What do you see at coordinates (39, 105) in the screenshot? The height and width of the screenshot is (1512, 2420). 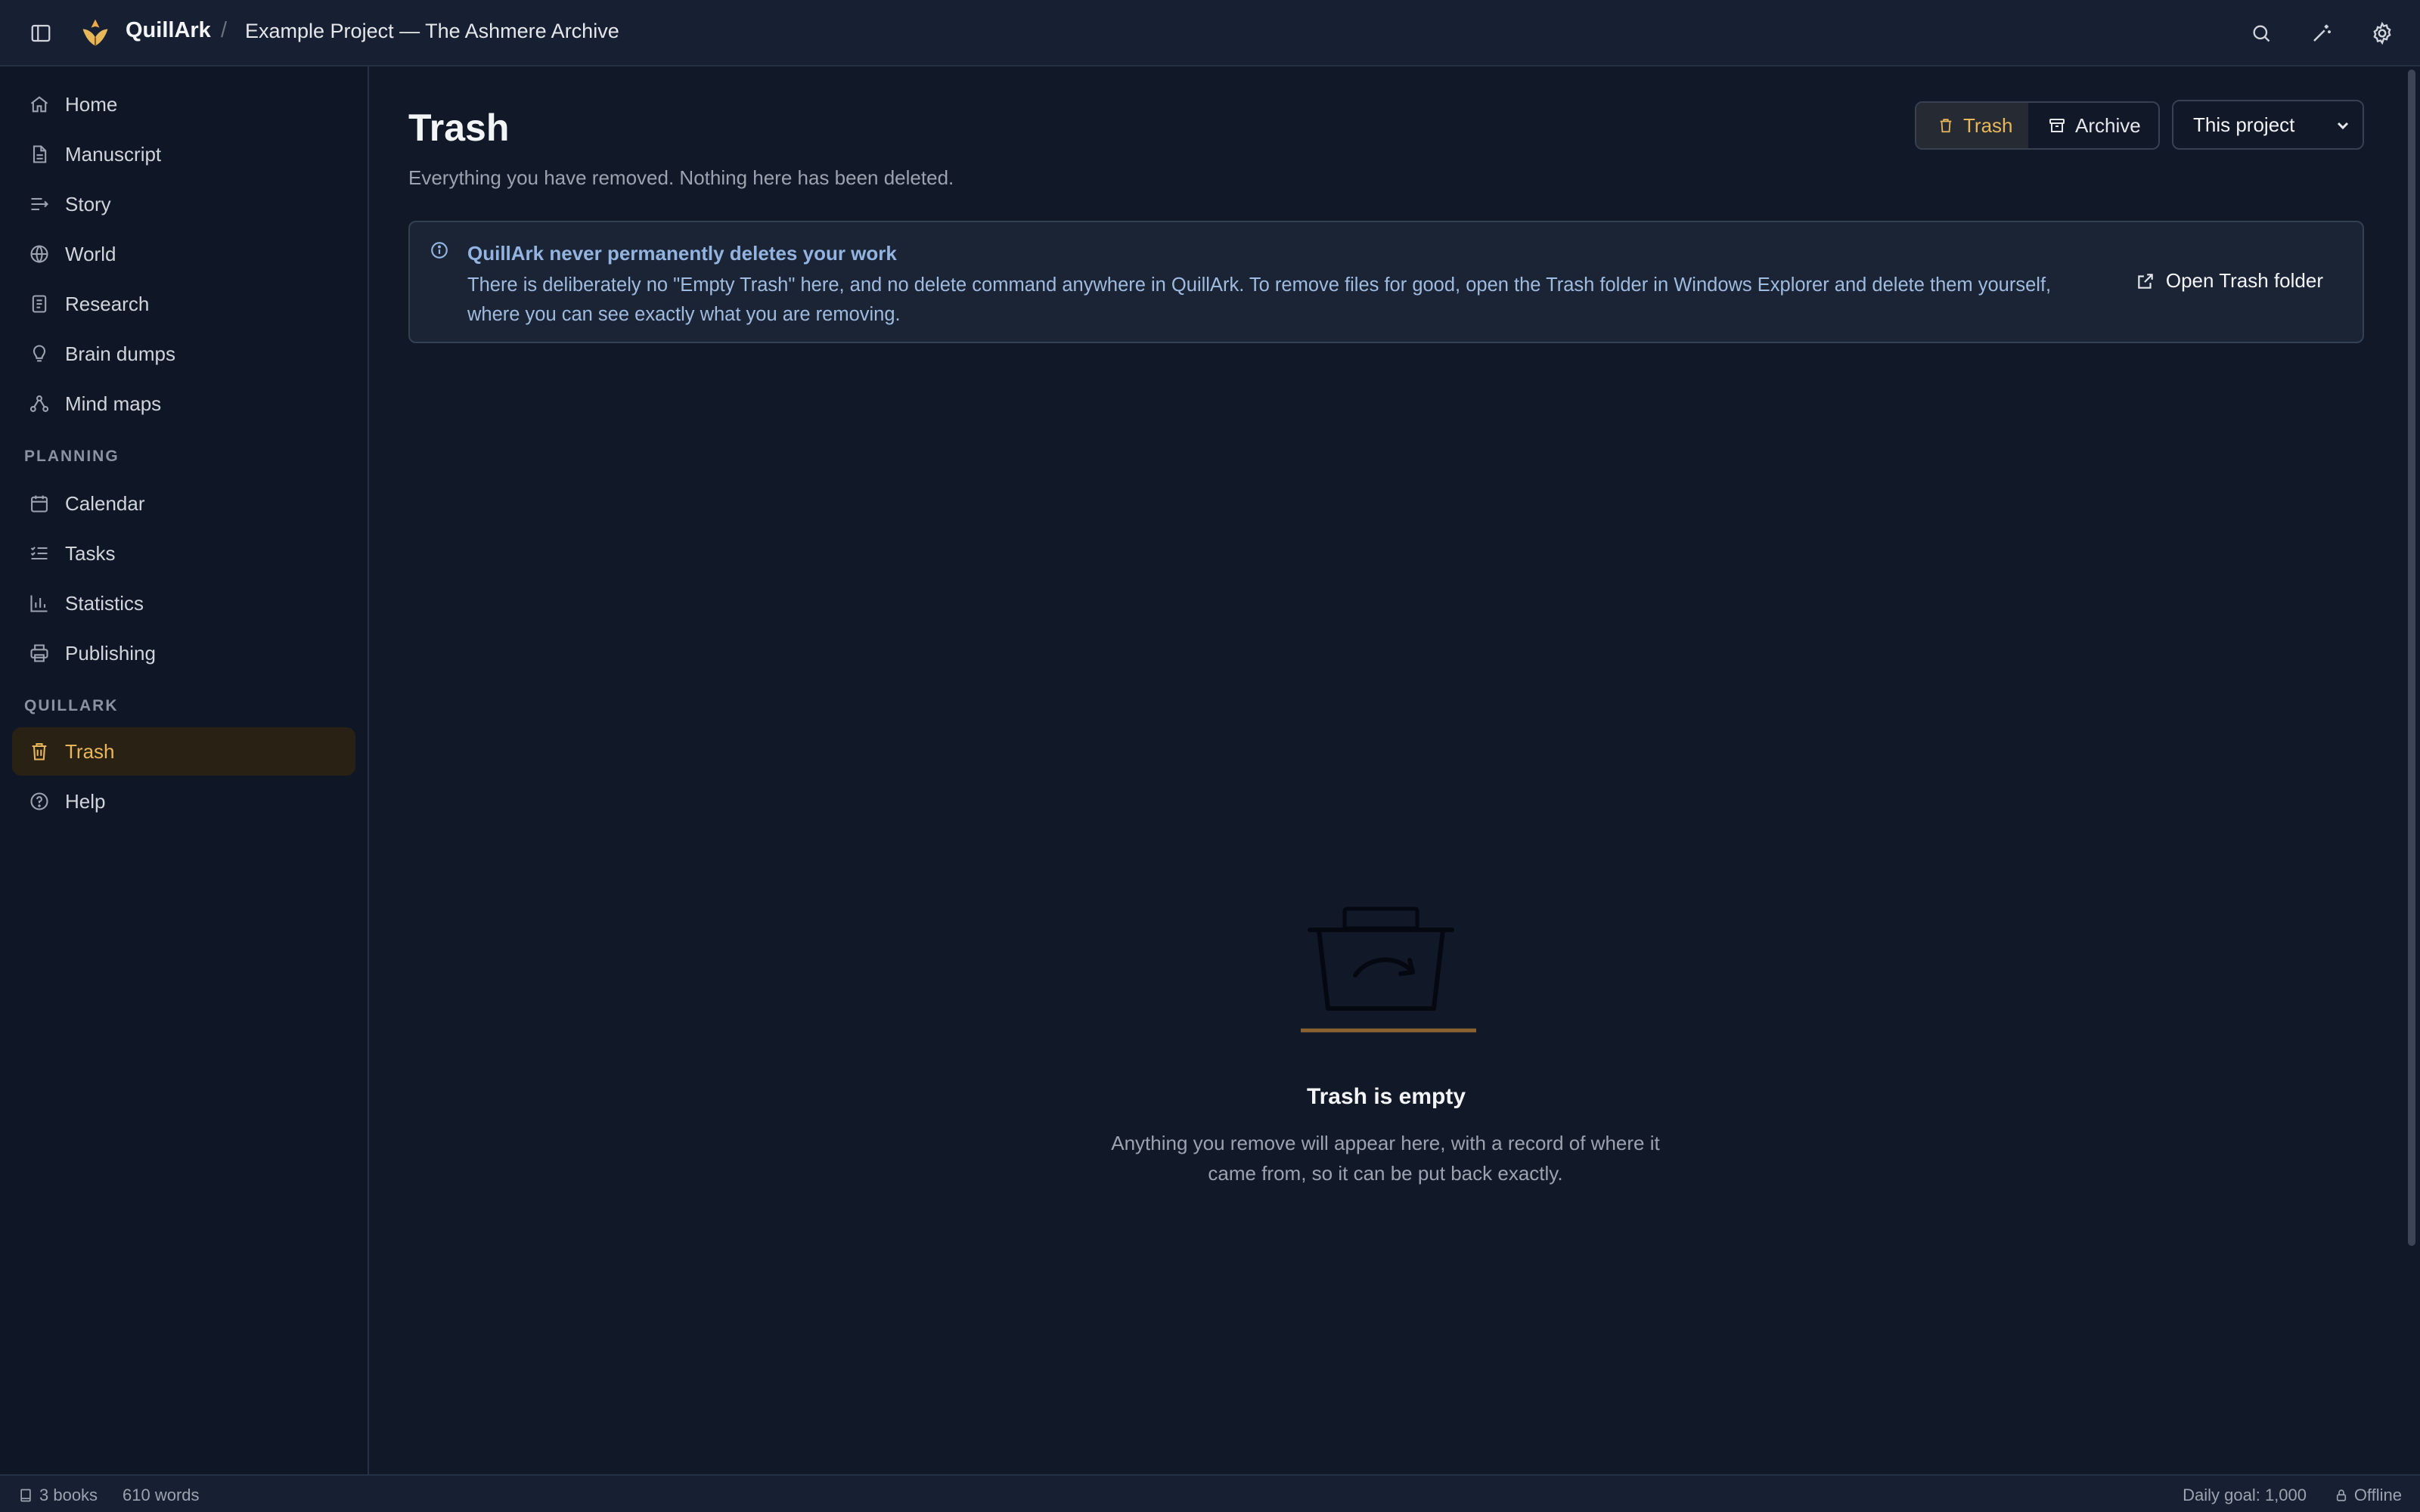 I see `home-icon` at bounding box center [39, 105].